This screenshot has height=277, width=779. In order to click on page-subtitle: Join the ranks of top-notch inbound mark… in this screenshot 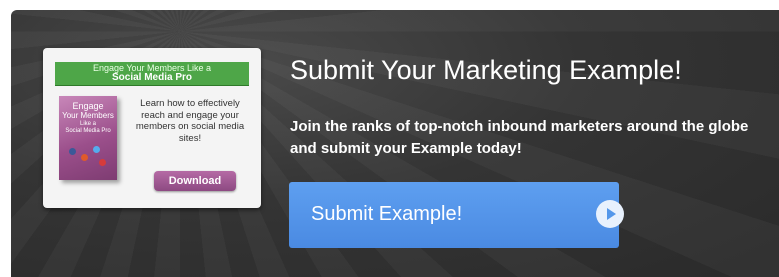, I will do `click(519, 137)`.